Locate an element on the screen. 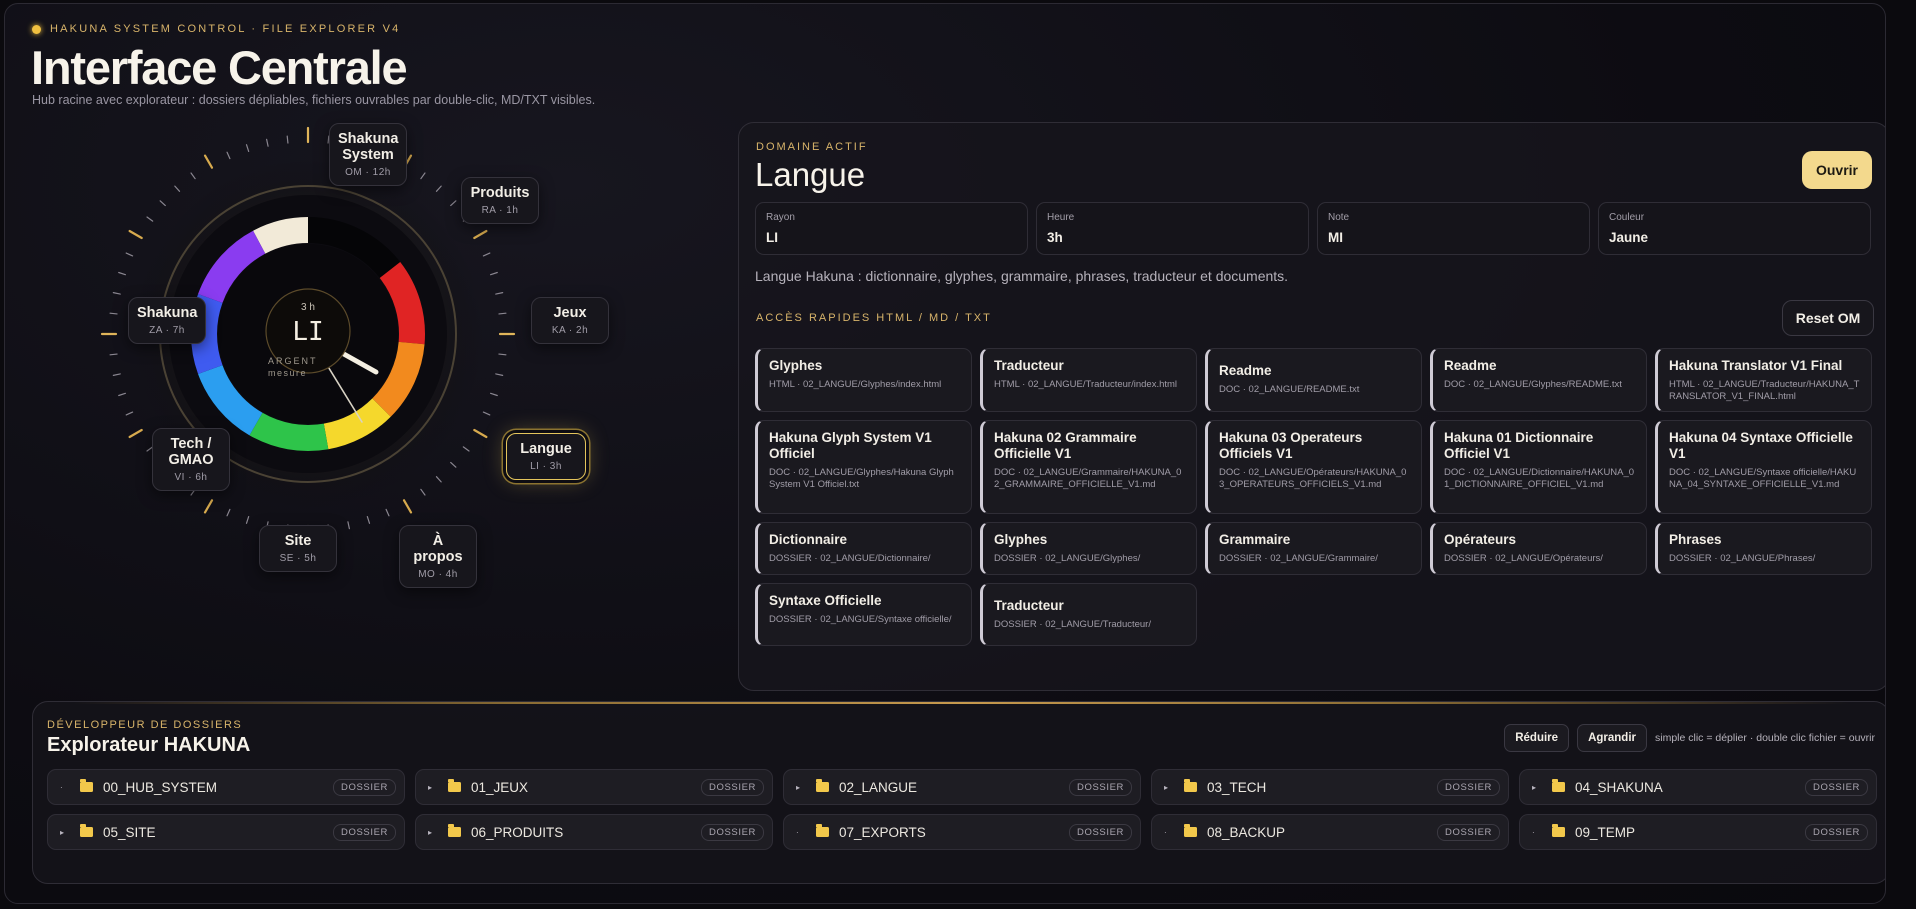 The width and height of the screenshot is (1916, 909). card-name: Hakuna 01 Dictionnaire Officiel V1 is located at coordinates (1519, 445).